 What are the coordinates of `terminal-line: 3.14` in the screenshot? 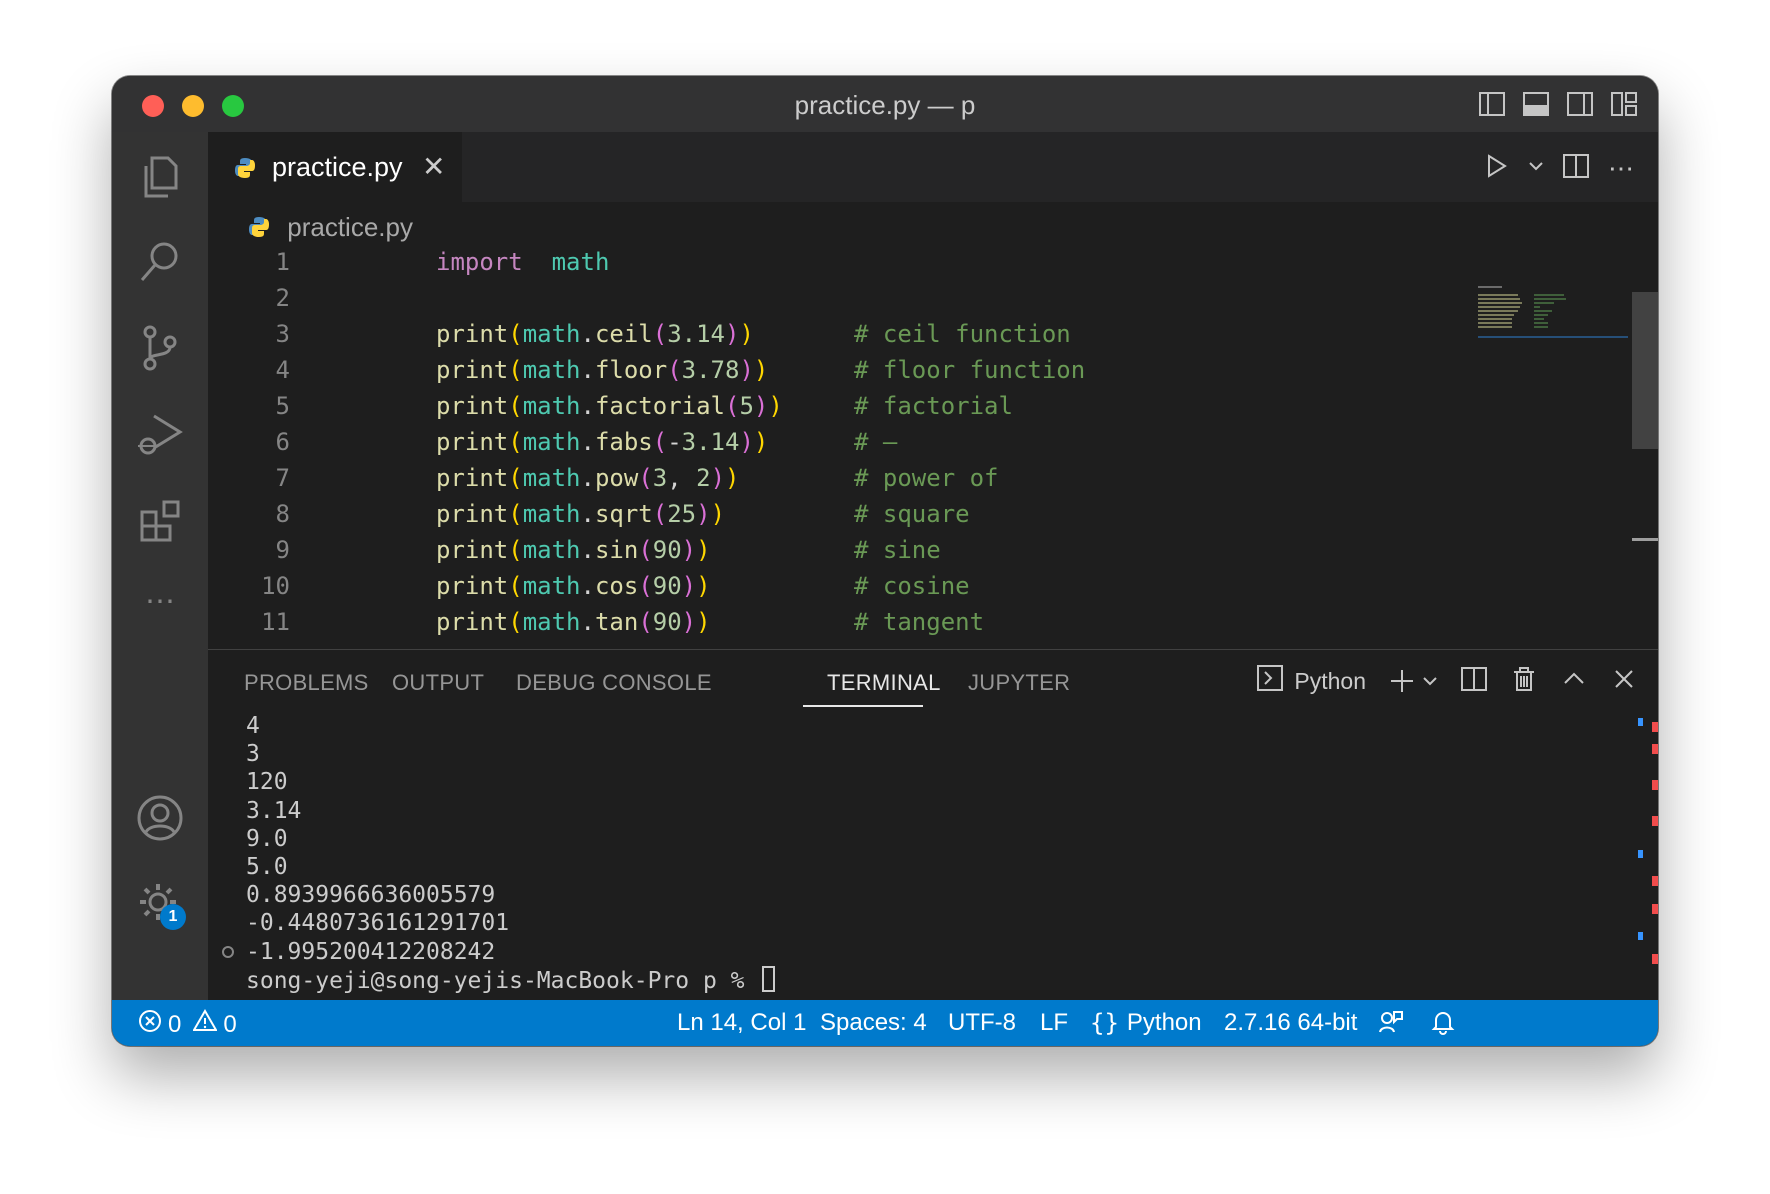 It's located at (274, 810).